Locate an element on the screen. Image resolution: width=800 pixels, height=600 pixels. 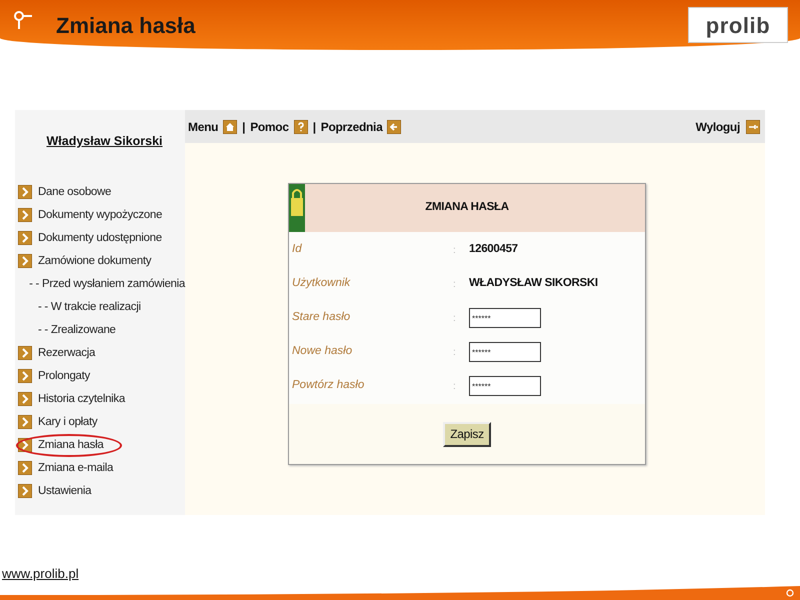
sidebar-item: Zamówione dokumenty is located at coordinates (95, 261).